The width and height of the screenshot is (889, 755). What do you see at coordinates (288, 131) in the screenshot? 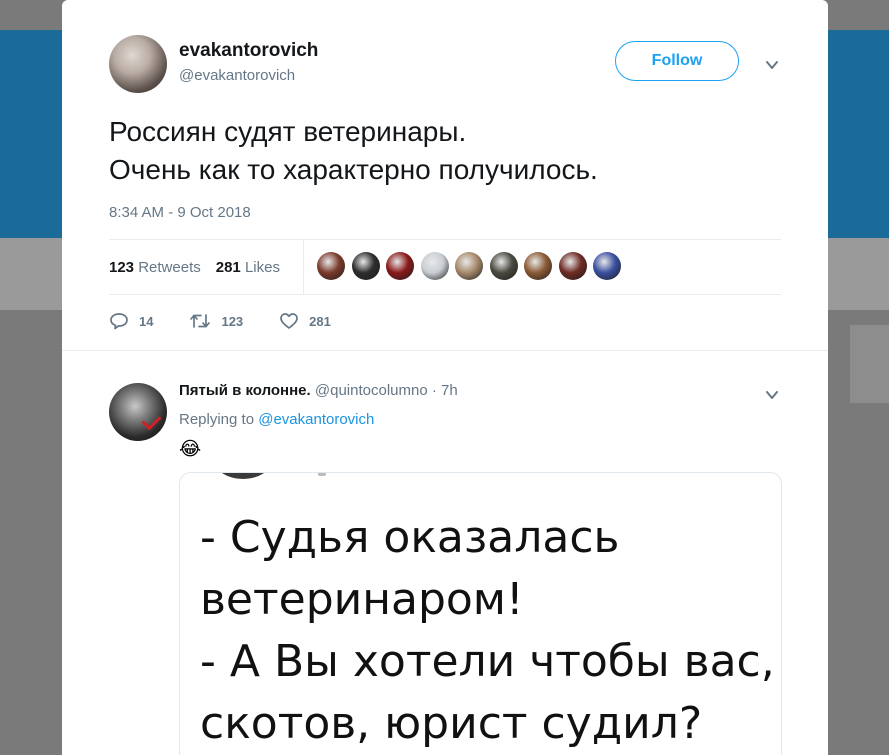
I see `tweet-text-line: Россиян судят ветеринары.` at bounding box center [288, 131].